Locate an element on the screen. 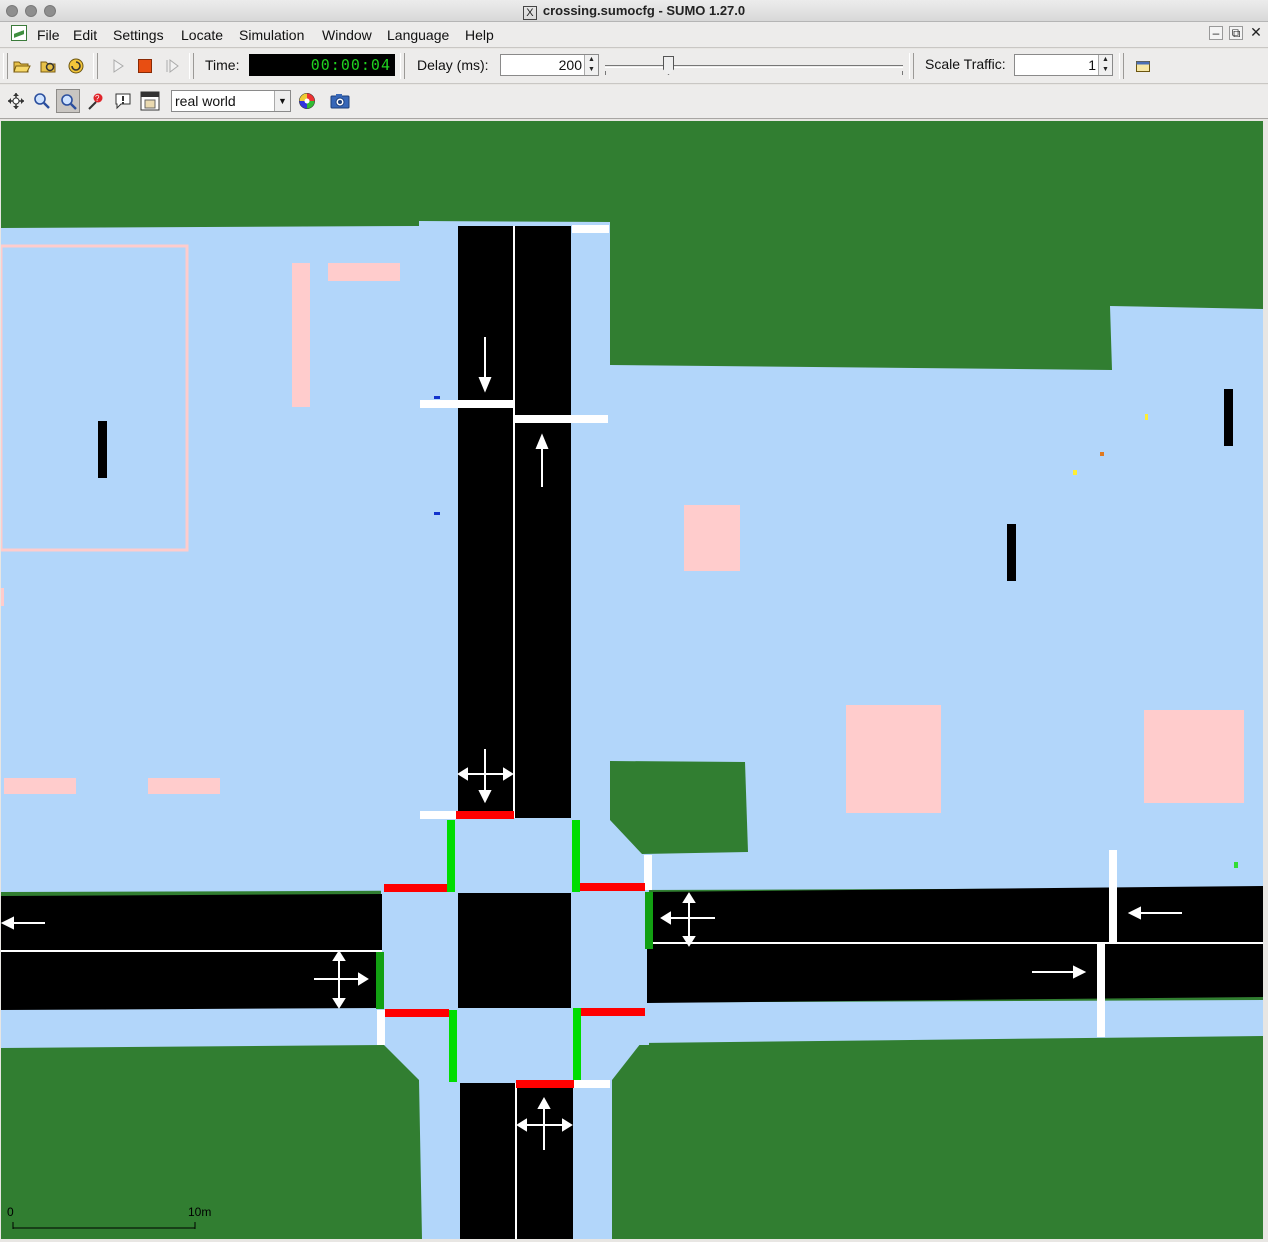  scale-traffic-label: Scale Traffic: is located at coordinates (965, 64).